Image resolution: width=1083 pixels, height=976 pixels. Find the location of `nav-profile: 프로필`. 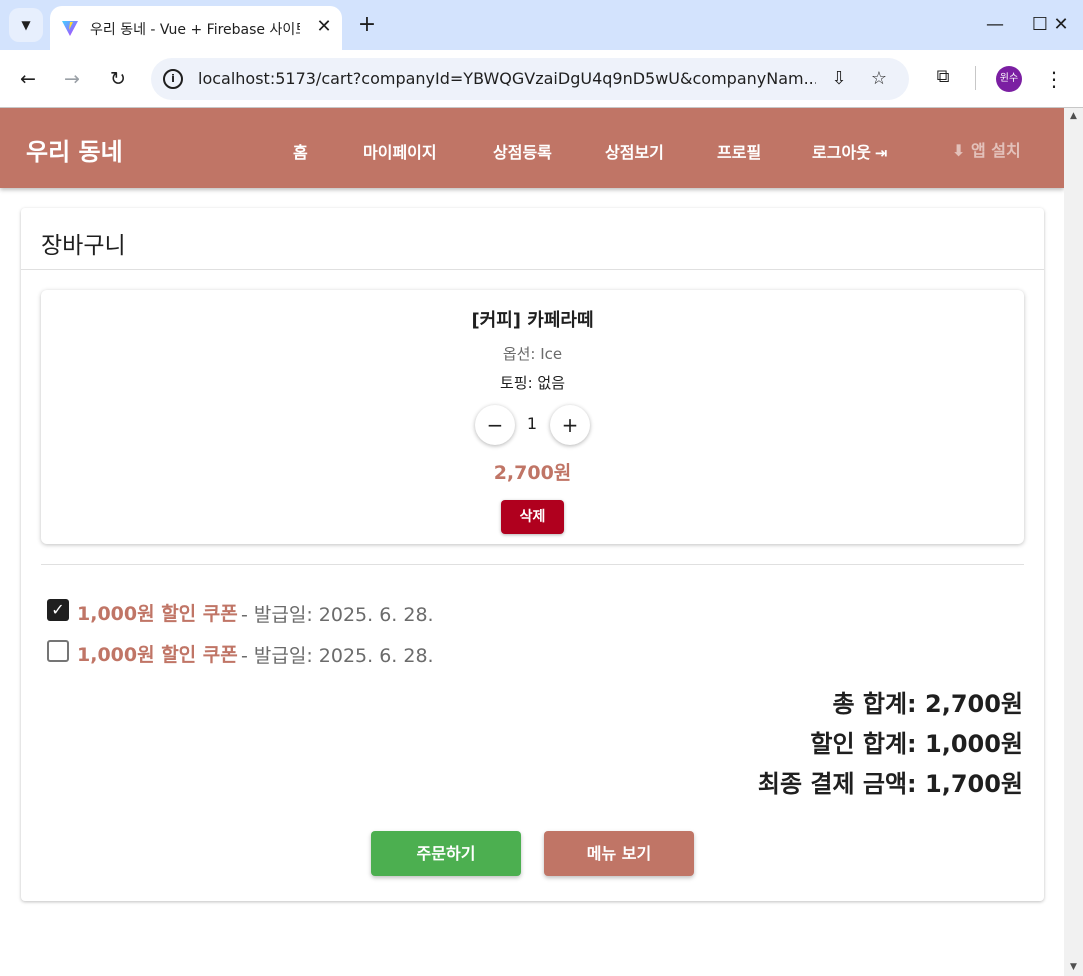

nav-profile: 프로필 is located at coordinates (739, 151).